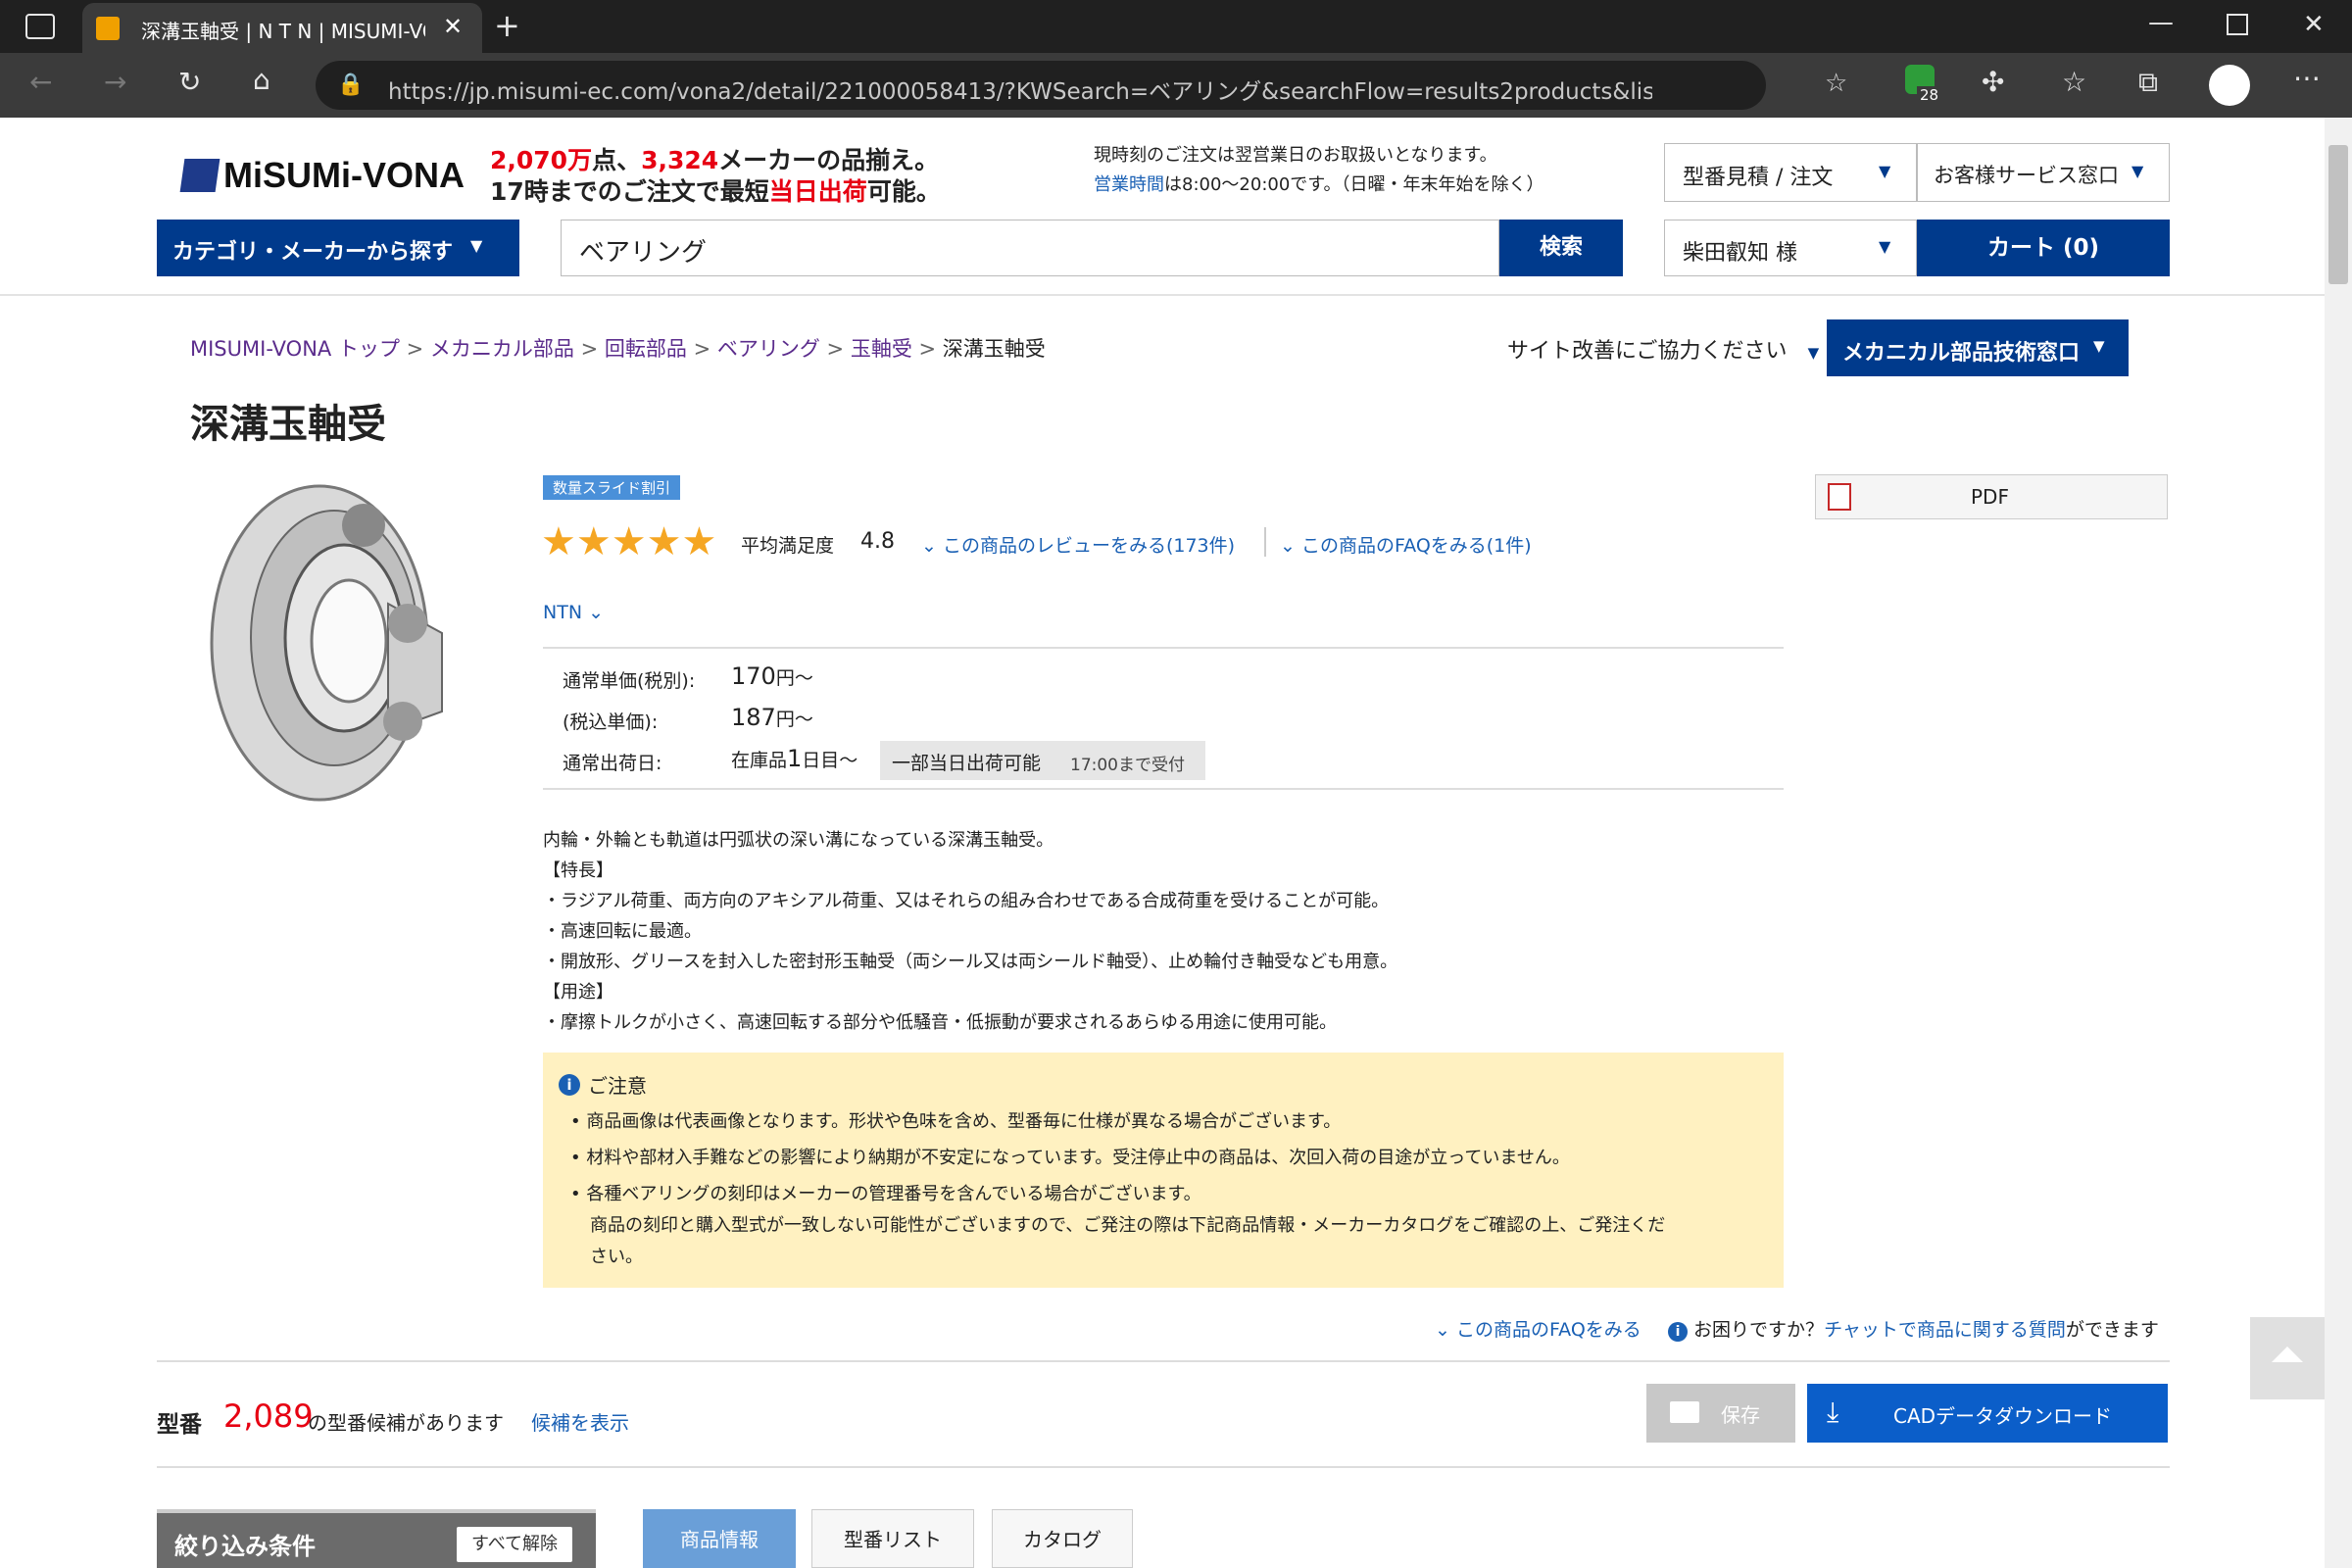  I want to click on extension-badge: 28, so click(1929, 95).